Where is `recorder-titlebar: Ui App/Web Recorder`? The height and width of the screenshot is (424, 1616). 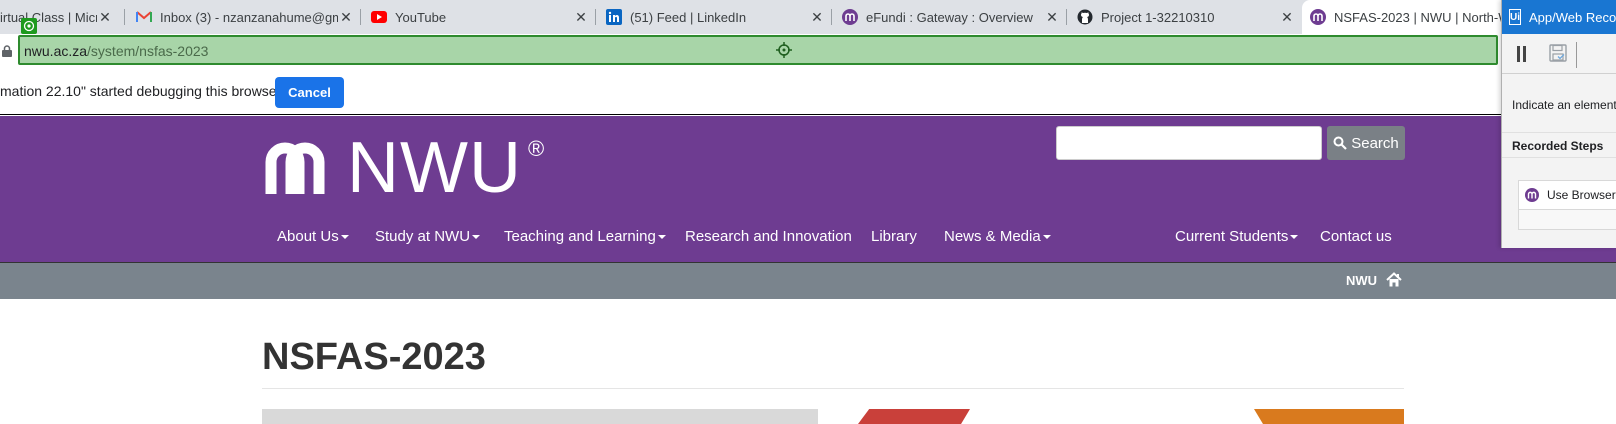 recorder-titlebar: Ui App/Web Recorder is located at coordinates (1559, 17).